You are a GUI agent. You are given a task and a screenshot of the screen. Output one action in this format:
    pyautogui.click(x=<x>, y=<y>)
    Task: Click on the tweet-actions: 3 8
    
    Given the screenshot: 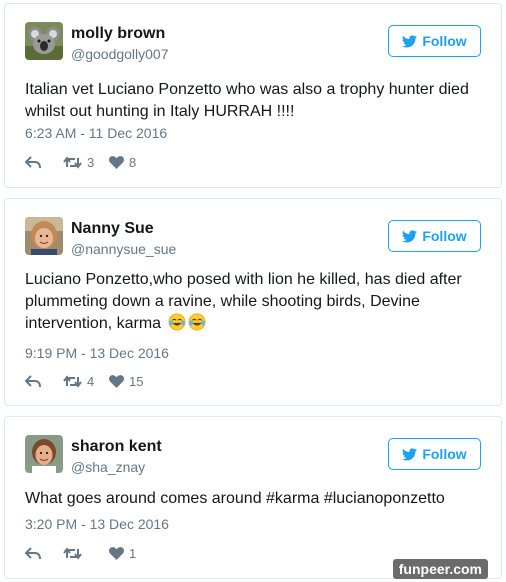 What is the action you would take?
    pyautogui.click(x=80, y=162)
    